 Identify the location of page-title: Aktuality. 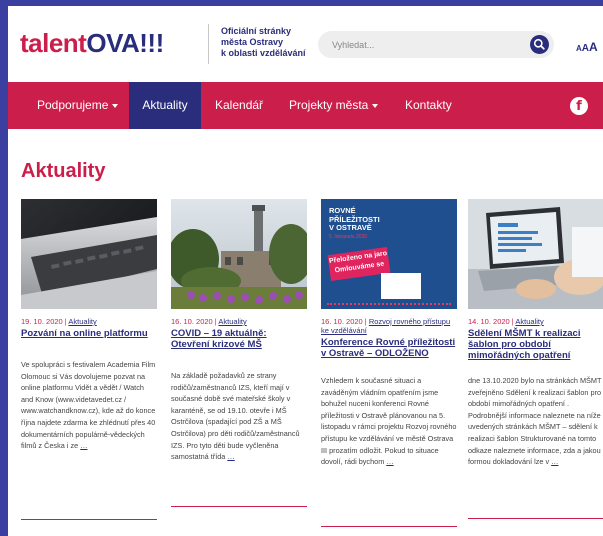
(63, 171).